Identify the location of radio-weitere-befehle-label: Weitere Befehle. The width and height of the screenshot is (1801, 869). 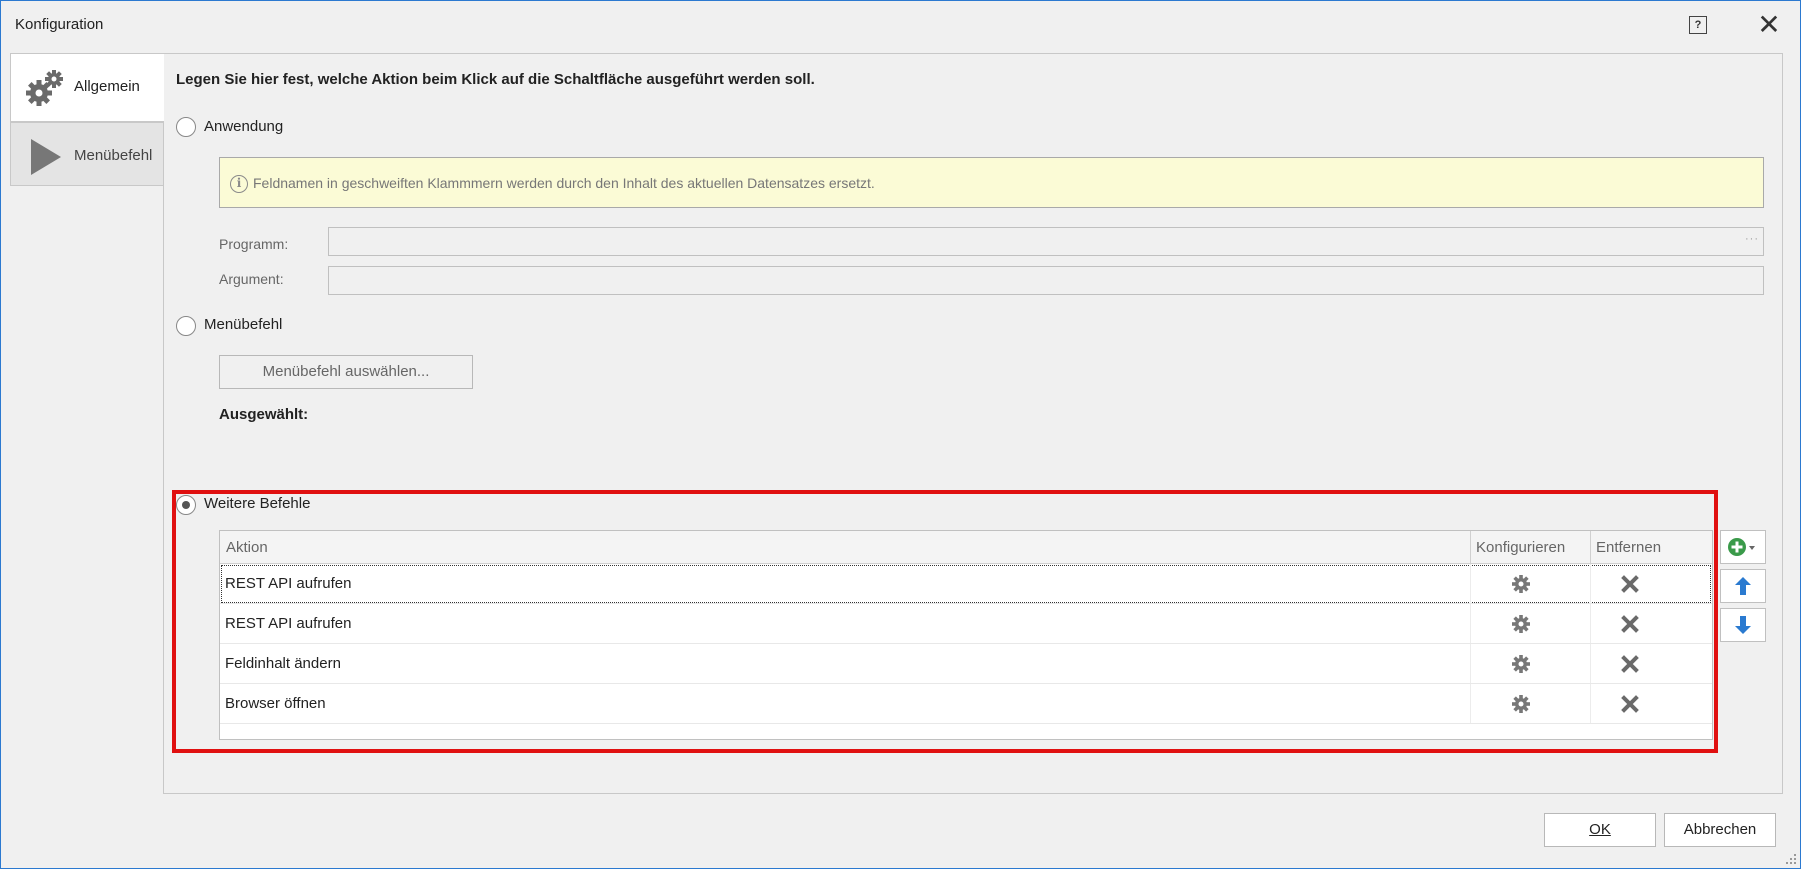
(257, 503).